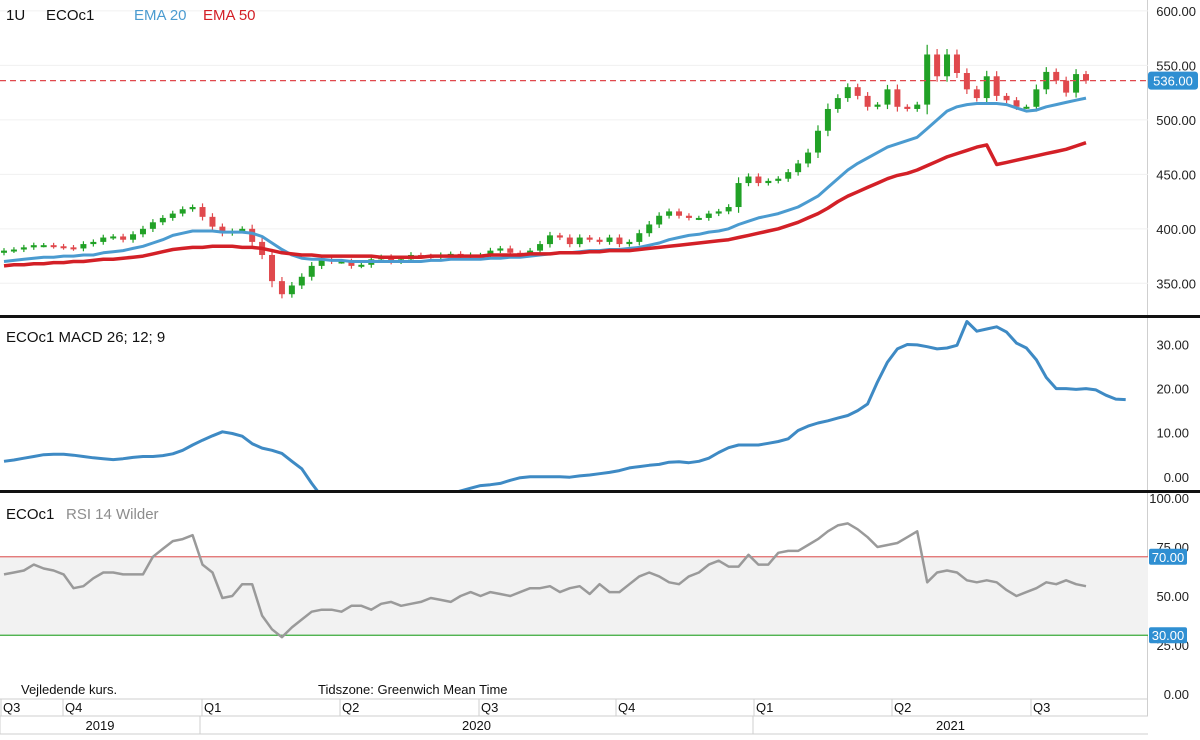 This screenshot has height=740, width=1200. I want to click on ema-50-legend: EMA 50, so click(229, 15).